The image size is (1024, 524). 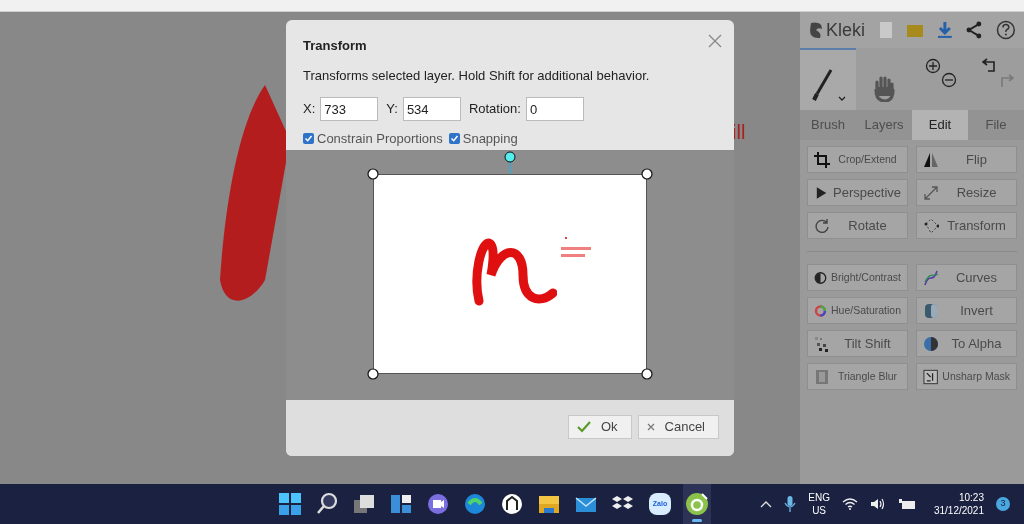 I want to click on battery-icon, so click(x=906, y=504).